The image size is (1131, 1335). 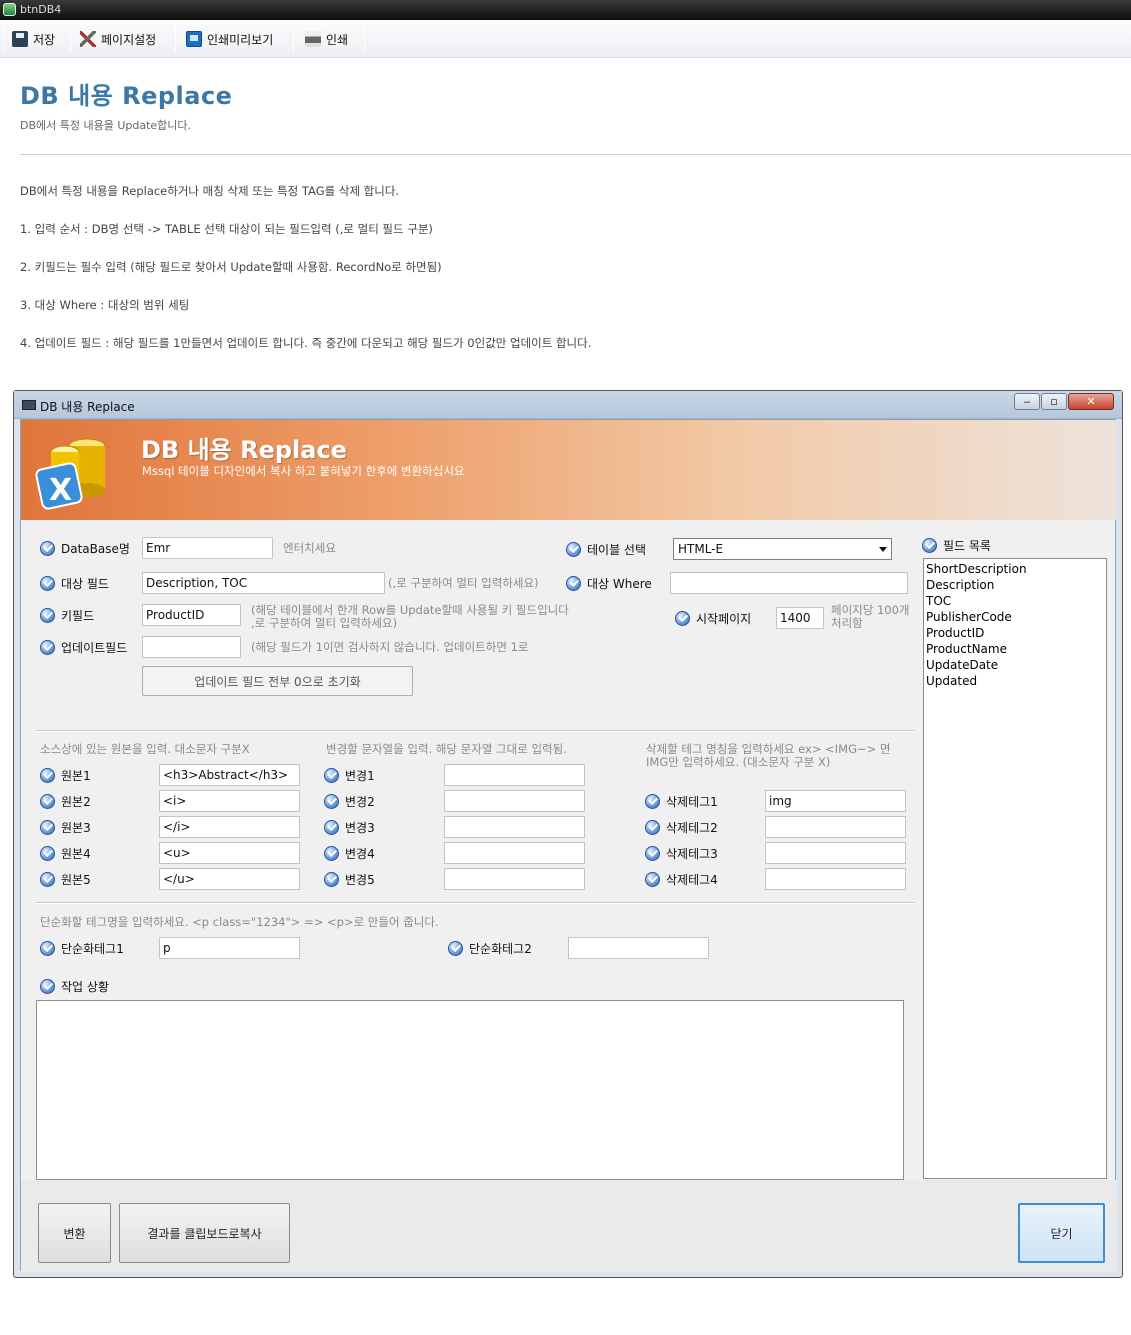 I want to click on original-label: 원본4, so click(x=65, y=853).